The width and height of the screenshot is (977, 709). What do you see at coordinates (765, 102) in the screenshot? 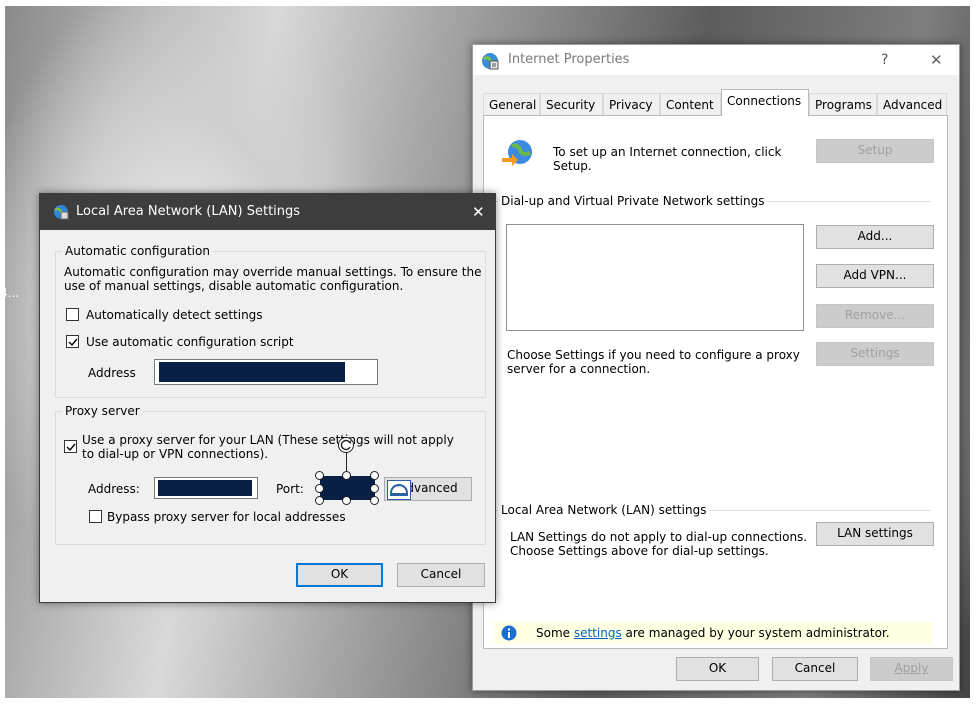
I see `tab-connections: Connections` at bounding box center [765, 102].